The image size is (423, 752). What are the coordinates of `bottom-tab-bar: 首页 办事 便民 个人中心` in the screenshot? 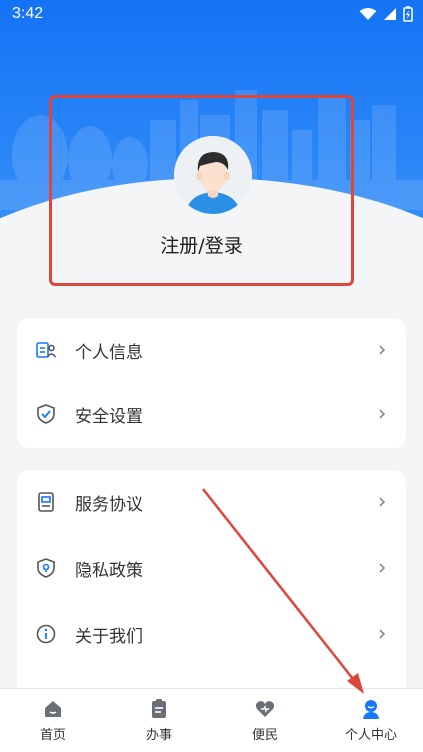 It's located at (211, 720).